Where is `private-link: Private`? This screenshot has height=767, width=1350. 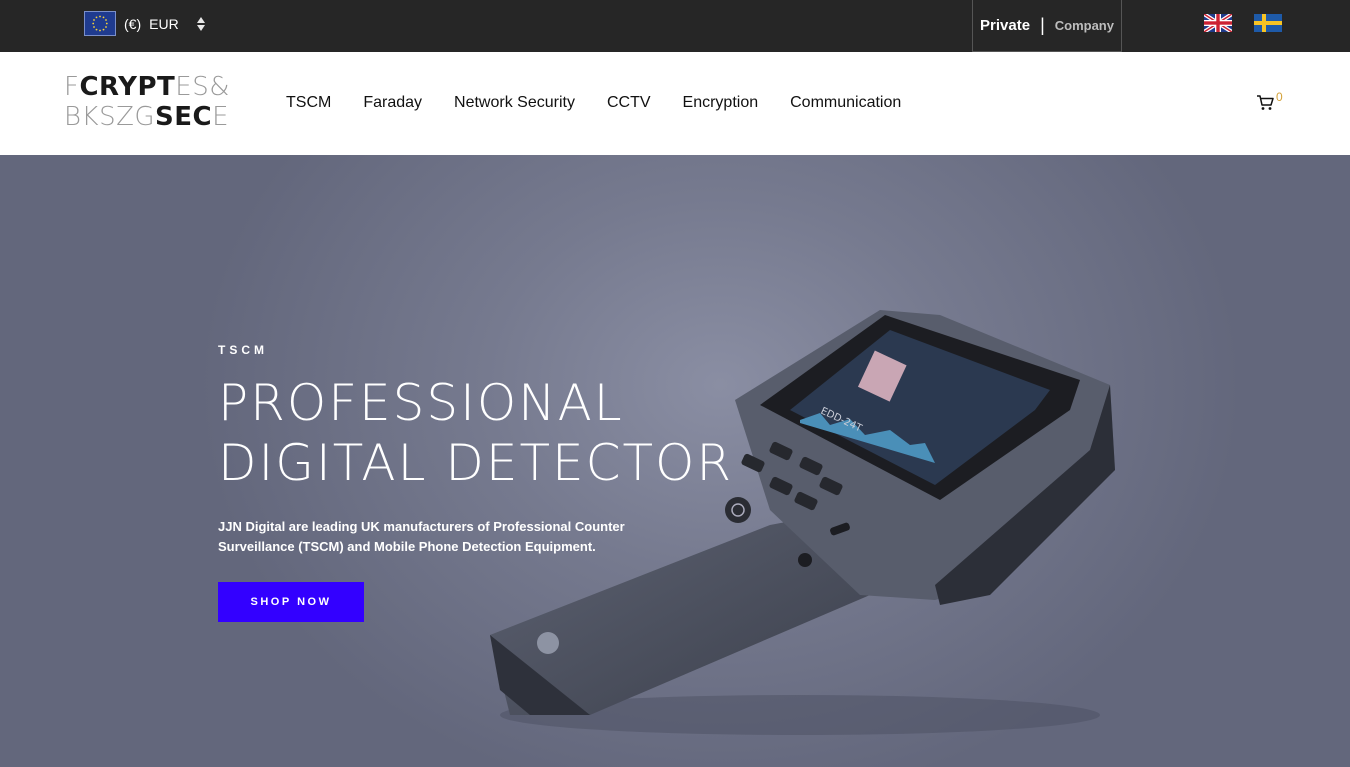
private-link: Private is located at coordinates (1005, 25).